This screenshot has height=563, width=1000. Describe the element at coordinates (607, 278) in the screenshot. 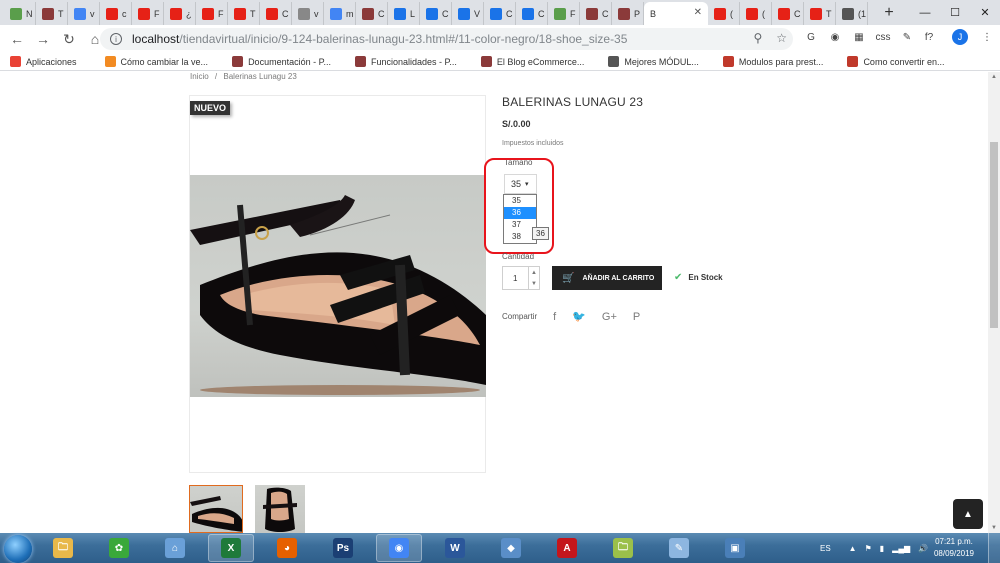

I see `add-to-cart-button: 🛒 AÑADIR AL CARRITO` at that location.